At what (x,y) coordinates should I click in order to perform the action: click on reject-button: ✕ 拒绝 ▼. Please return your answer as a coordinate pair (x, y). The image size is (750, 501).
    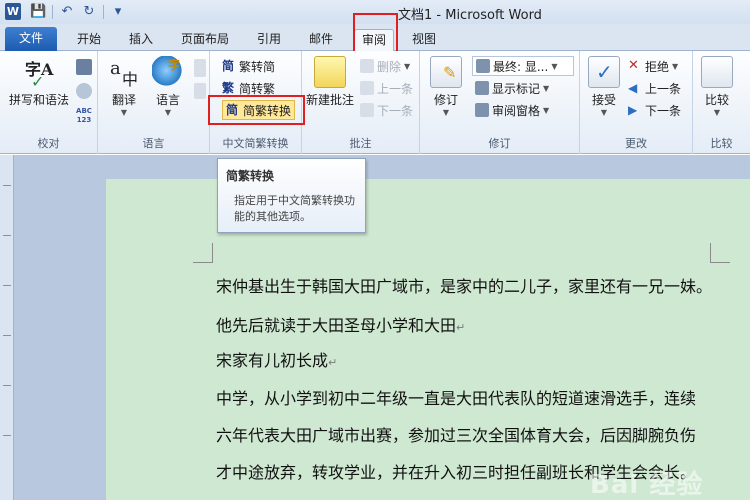
    Looking at the image, I should click on (653, 66).